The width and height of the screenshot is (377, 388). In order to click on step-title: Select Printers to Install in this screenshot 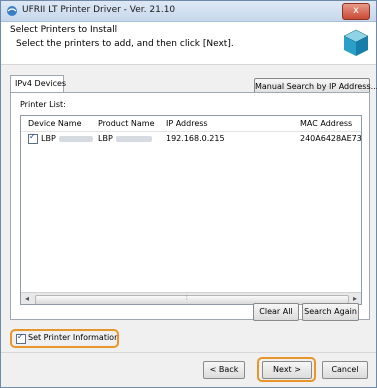, I will do `click(64, 30)`.